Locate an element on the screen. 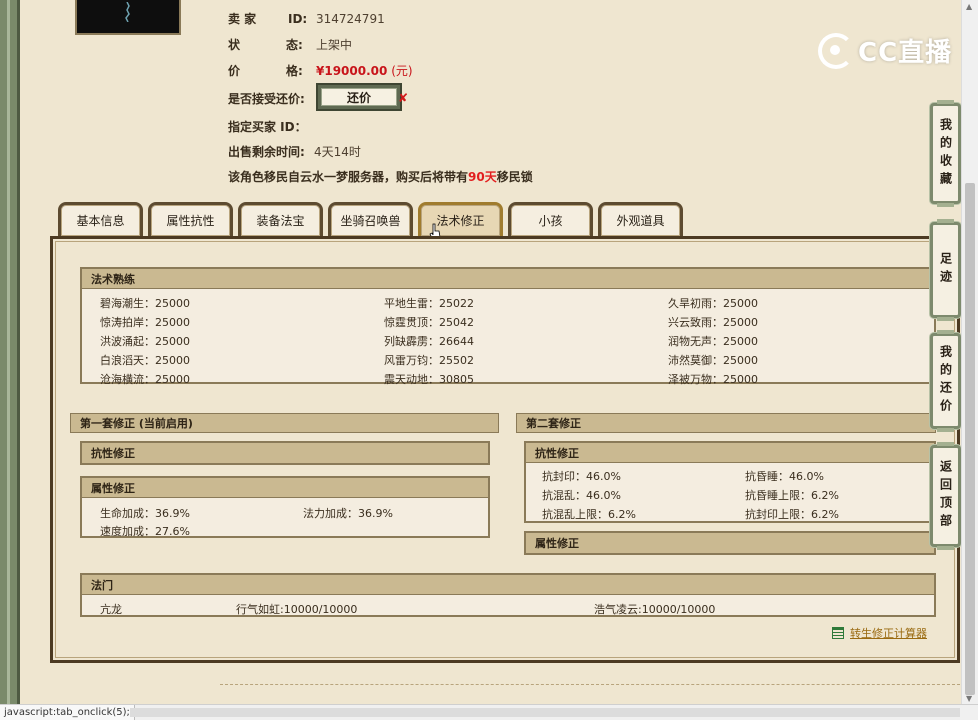  famen-section: 法门 亢龙 行气如虹:10000/10000 浩气凌云:10000/10000 is located at coordinates (508, 595).